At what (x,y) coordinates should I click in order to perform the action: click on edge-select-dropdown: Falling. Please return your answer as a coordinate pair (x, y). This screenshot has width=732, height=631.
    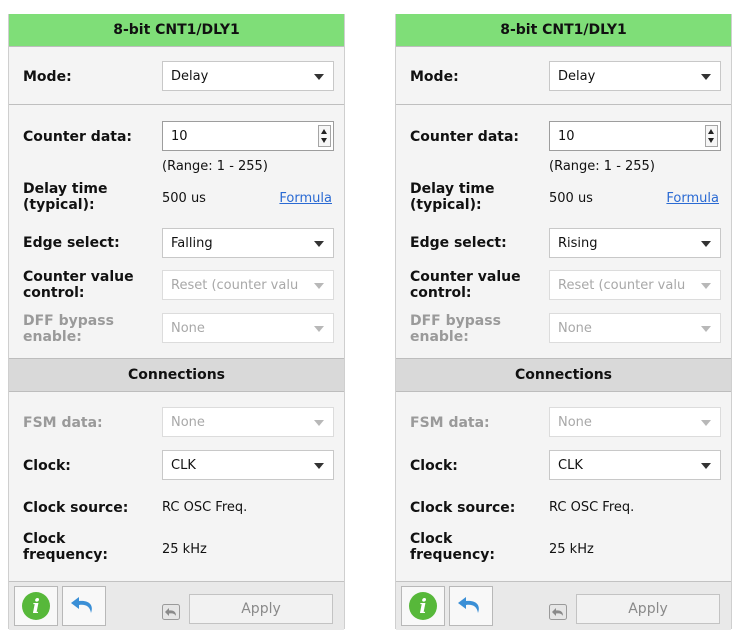
    Looking at the image, I should click on (248, 243).